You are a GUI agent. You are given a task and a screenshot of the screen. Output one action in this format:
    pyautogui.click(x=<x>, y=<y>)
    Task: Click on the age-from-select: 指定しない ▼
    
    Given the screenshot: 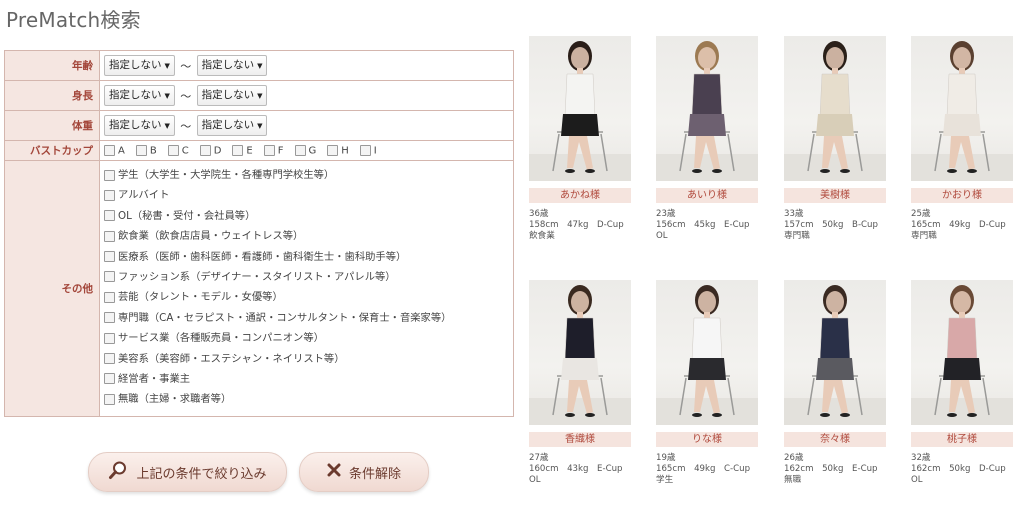 What is the action you would take?
    pyautogui.click(x=139, y=65)
    